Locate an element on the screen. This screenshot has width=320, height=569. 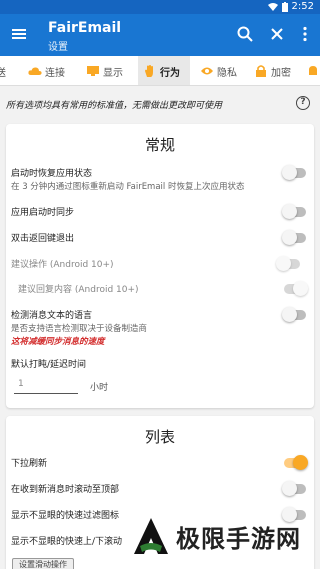
bell-icon is located at coordinates (313, 70).